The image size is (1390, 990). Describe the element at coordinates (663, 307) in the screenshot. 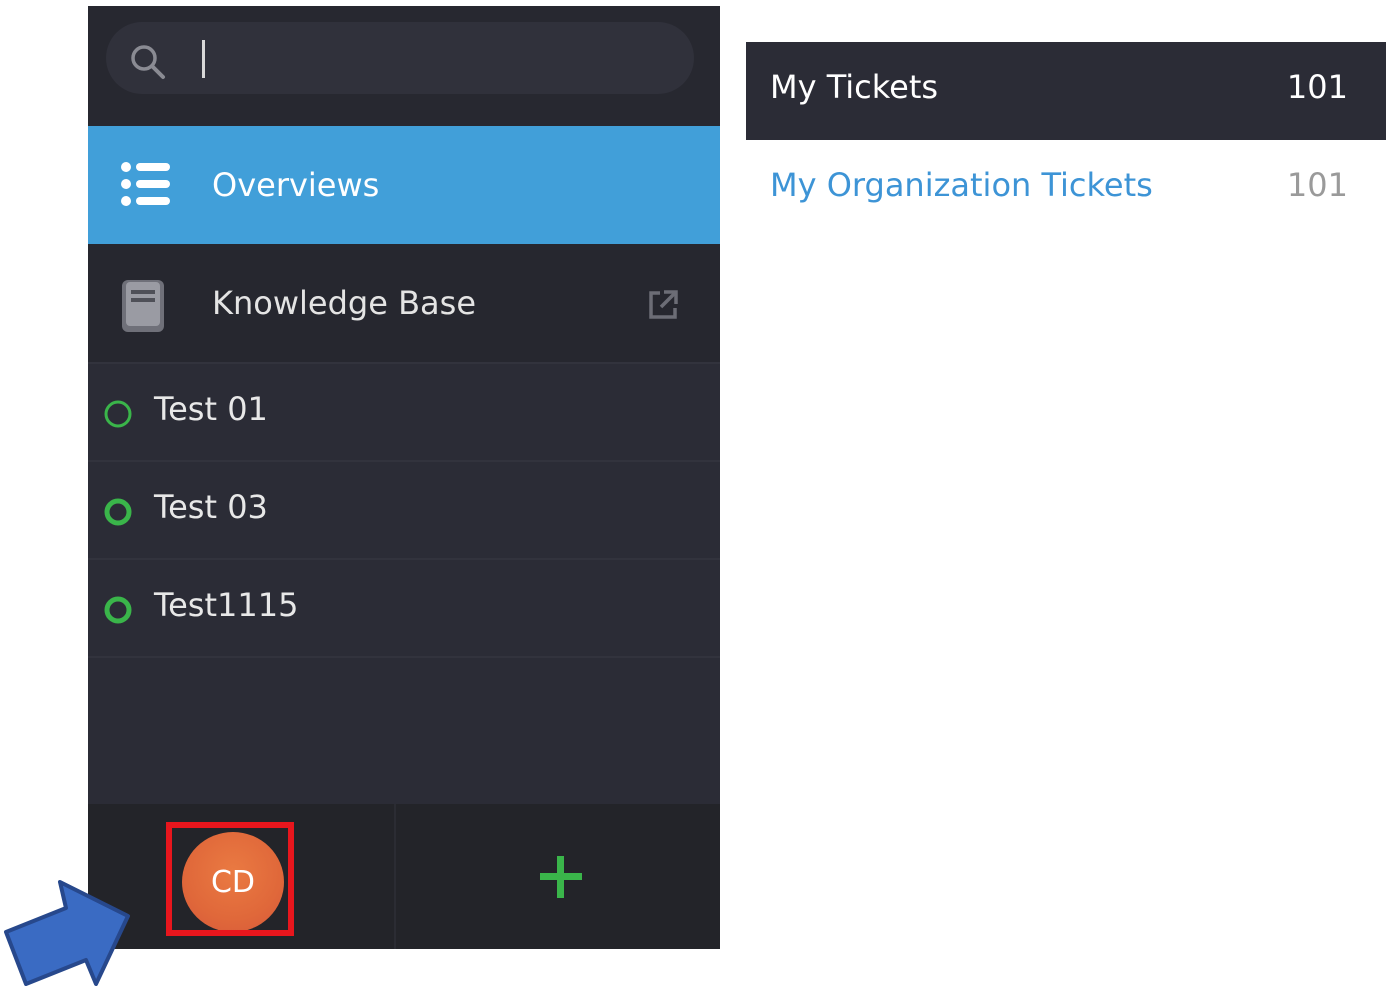

I see `external-link-icon` at that location.